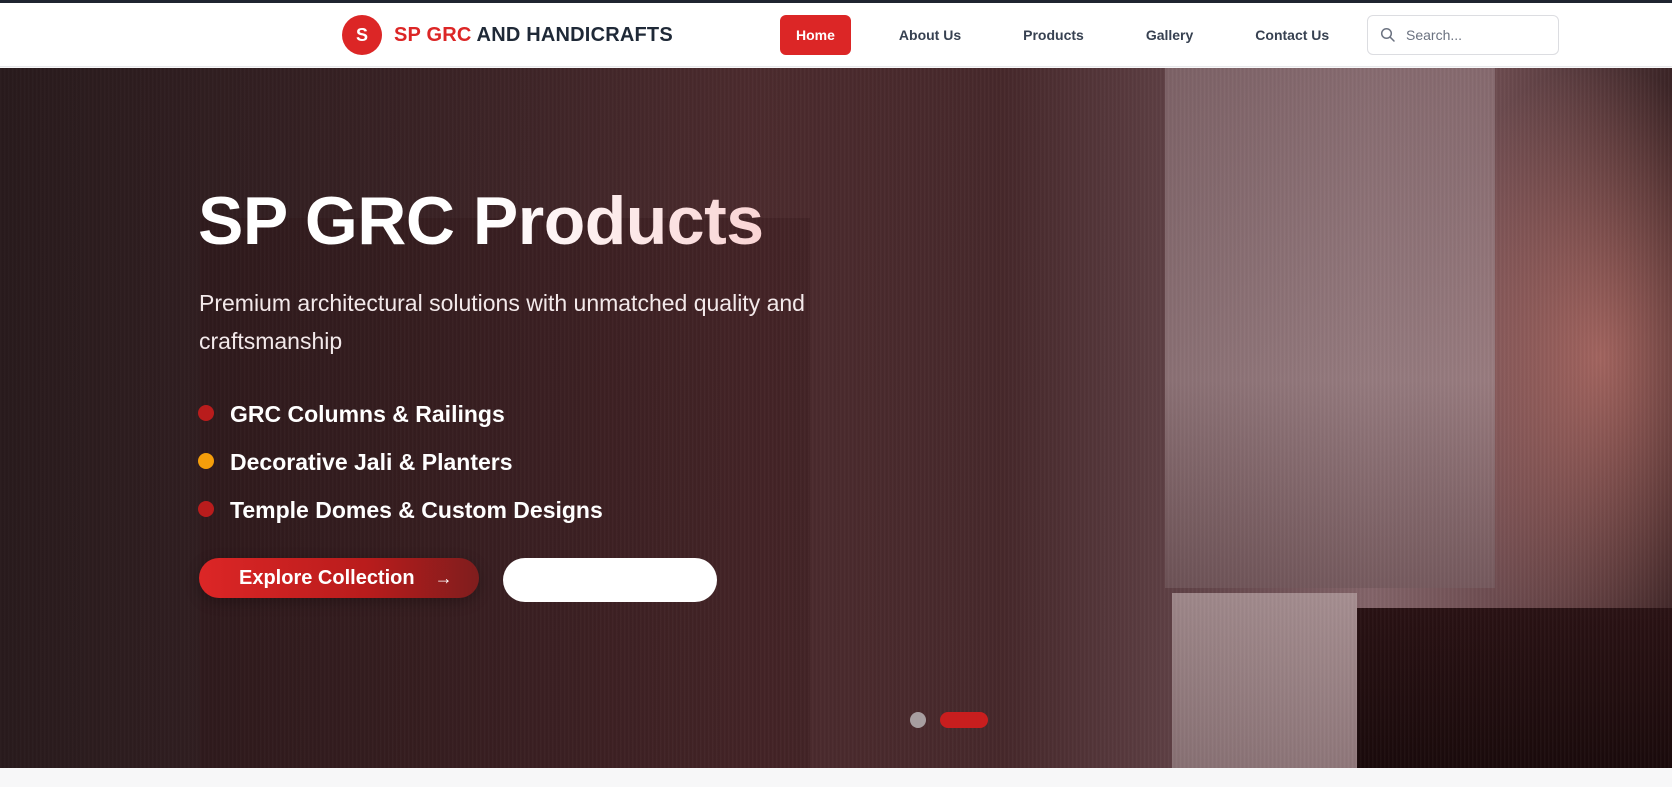  I want to click on feature-label: Temple Domes & Custom Designs, so click(416, 509).